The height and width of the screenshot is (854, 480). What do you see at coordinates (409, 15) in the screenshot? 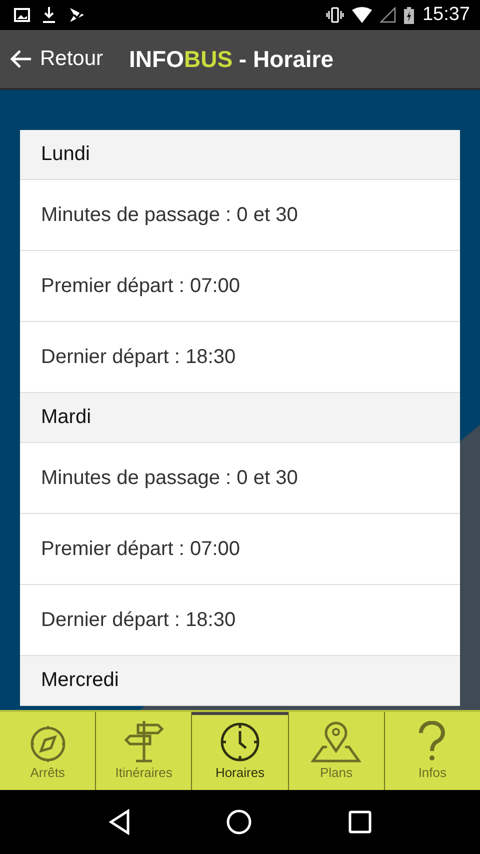
I see `battery-icon` at bounding box center [409, 15].